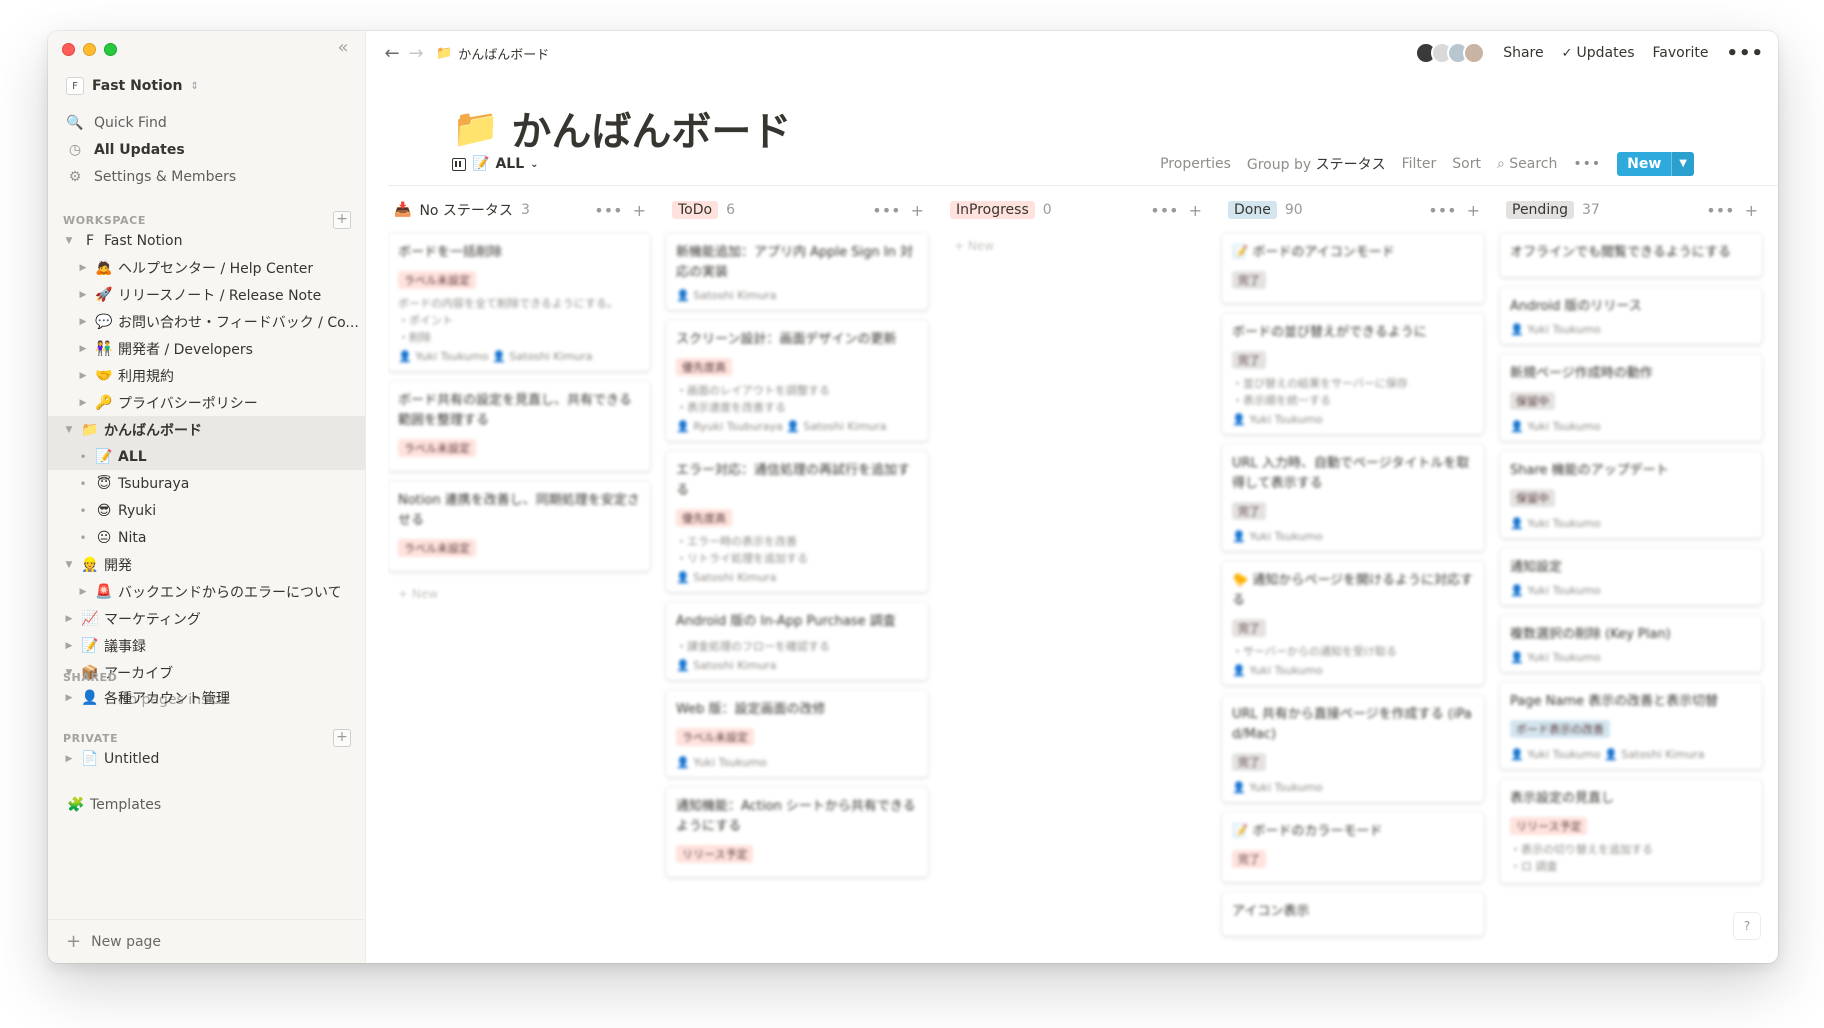 The height and width of the screenshot is (1028, 1824). Describe the element at coordinates (1252, 210) in the screenshot. I see `column-status-tag: Done` at that location.